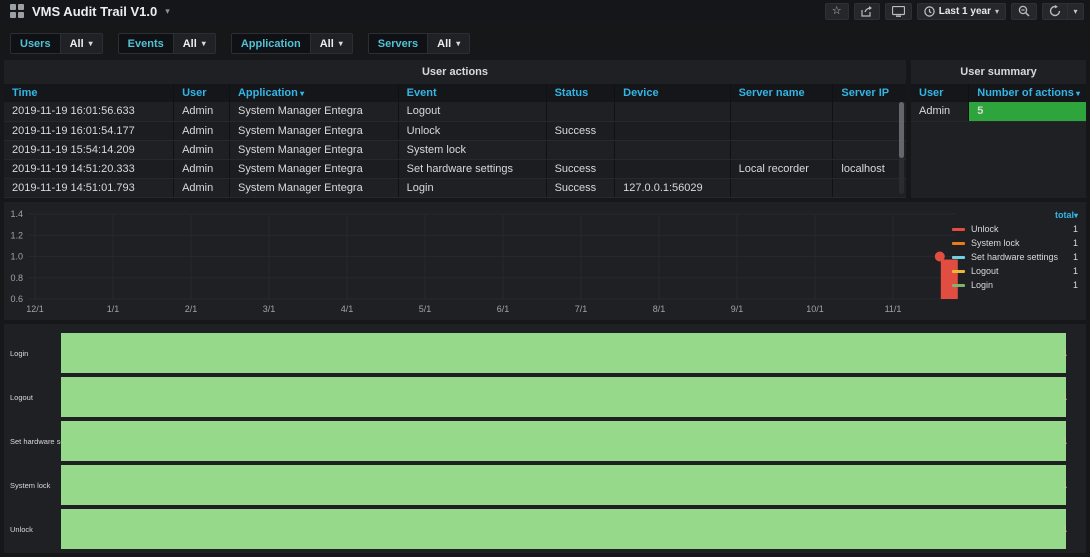  What do you see at coordinates (145, 43) in the screenshot?
I see `filter-label-events: Events` at bounding box center [145, 43].